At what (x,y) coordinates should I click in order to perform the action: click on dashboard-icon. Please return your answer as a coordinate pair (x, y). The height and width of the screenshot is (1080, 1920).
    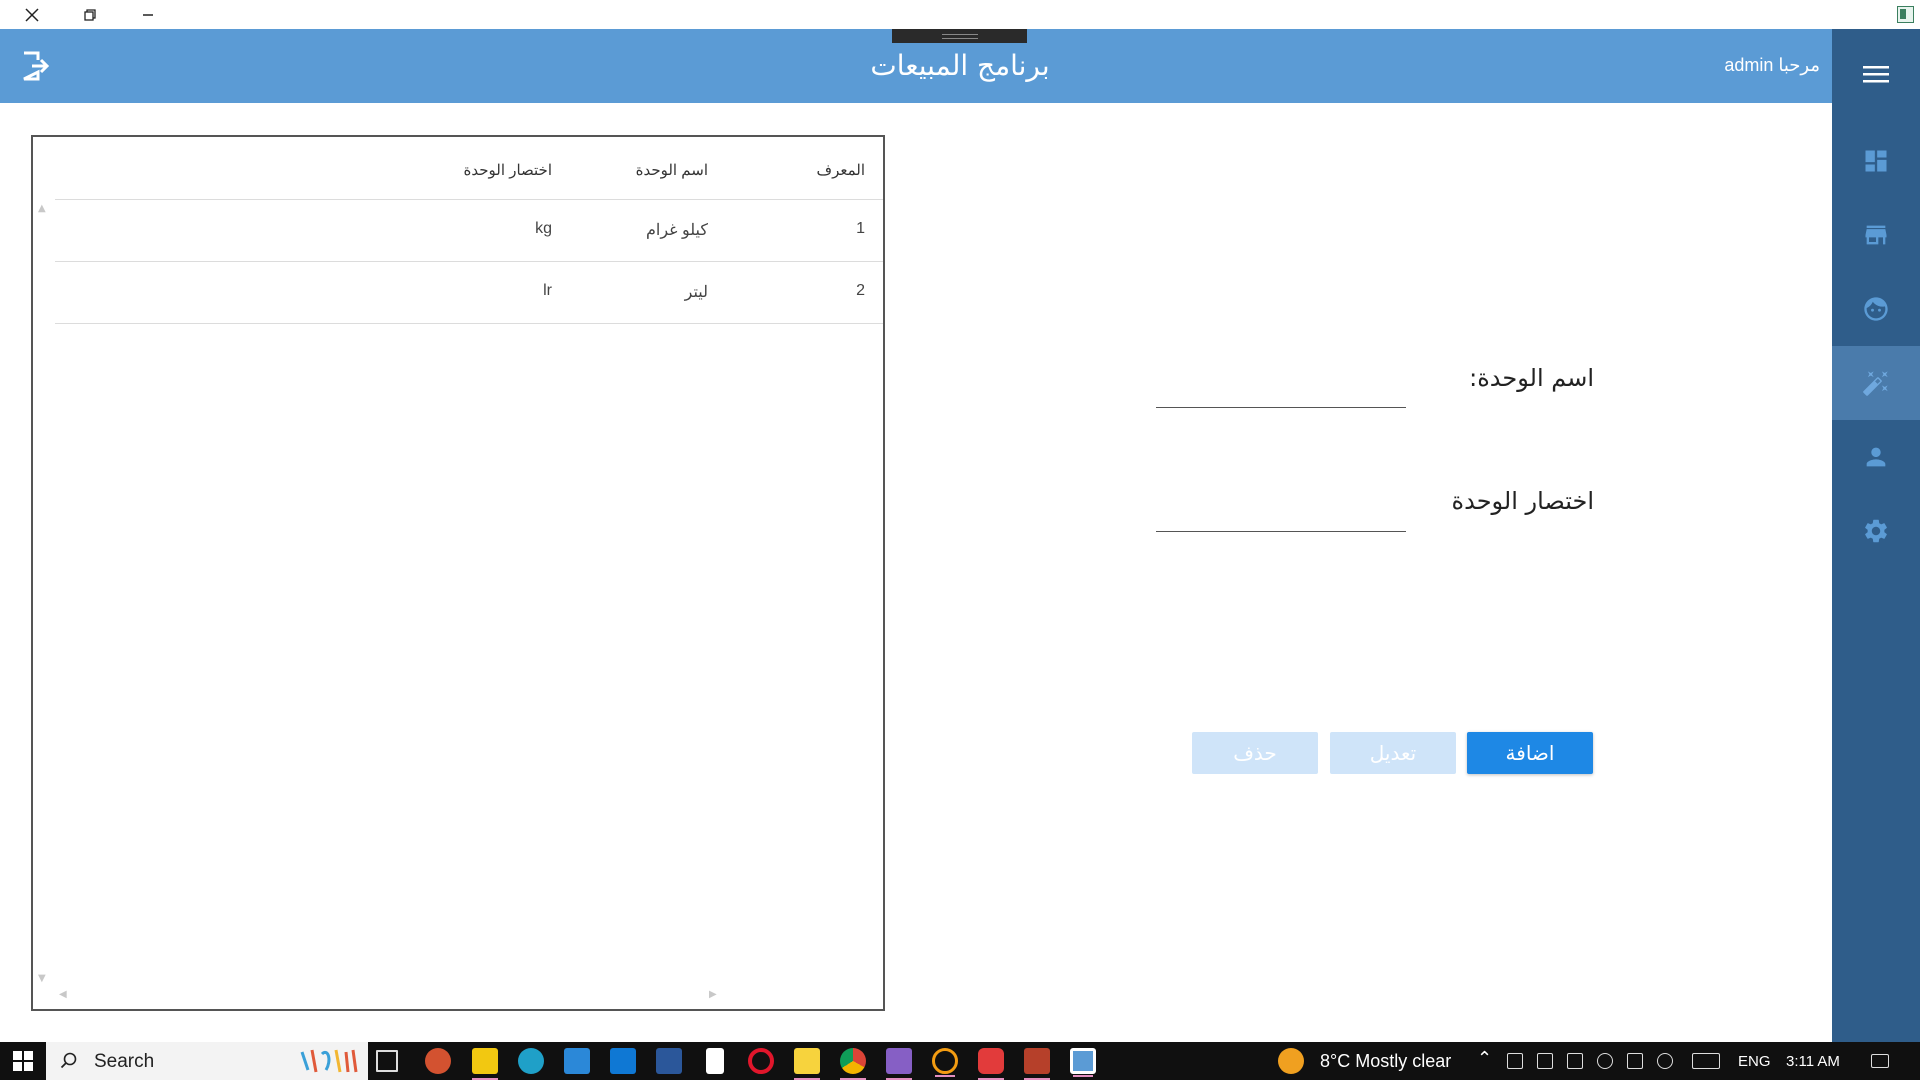
    Looking at the image, I should click on (1876, 161).